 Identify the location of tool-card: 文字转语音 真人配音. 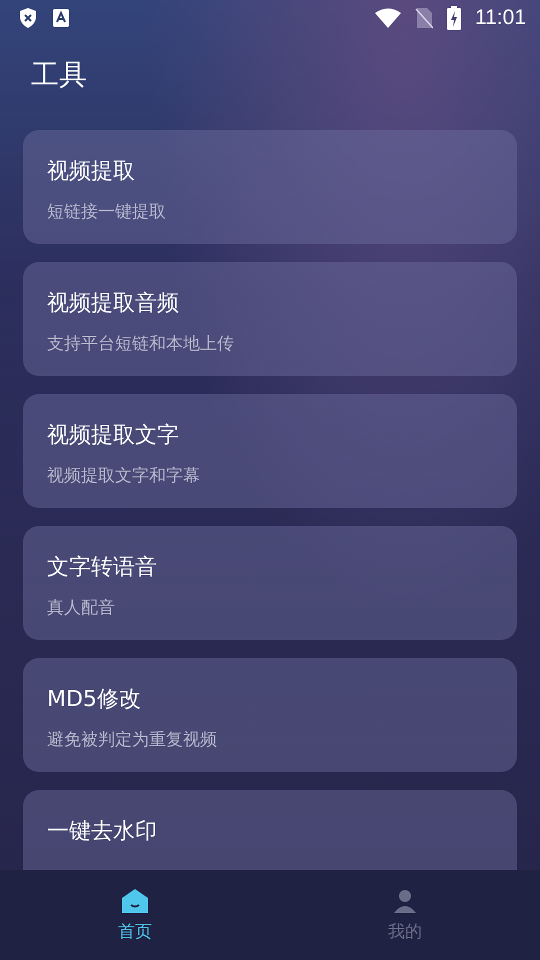
(270, 583).